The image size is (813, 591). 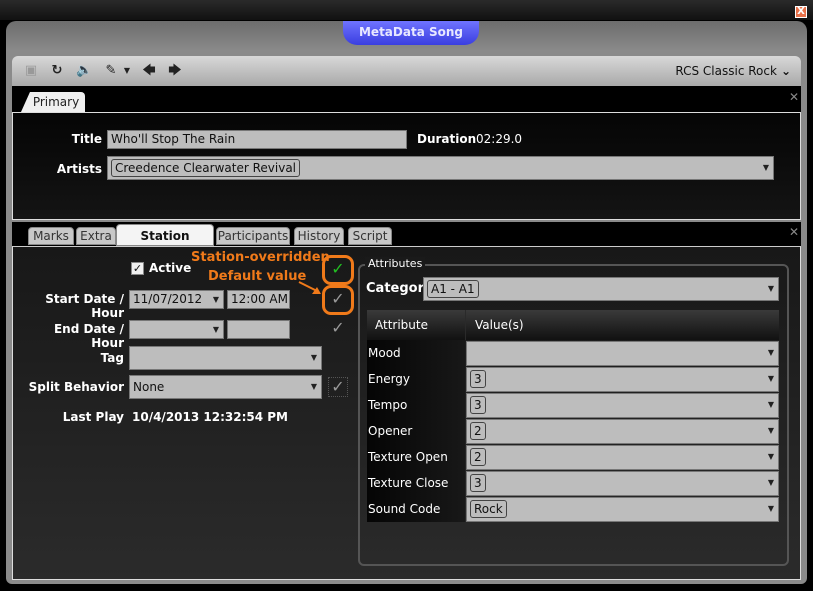 What do you see at coordinates (447, 139) in the screenshot?
I see `duration-label: Duration` at bounding box center [447, 139].